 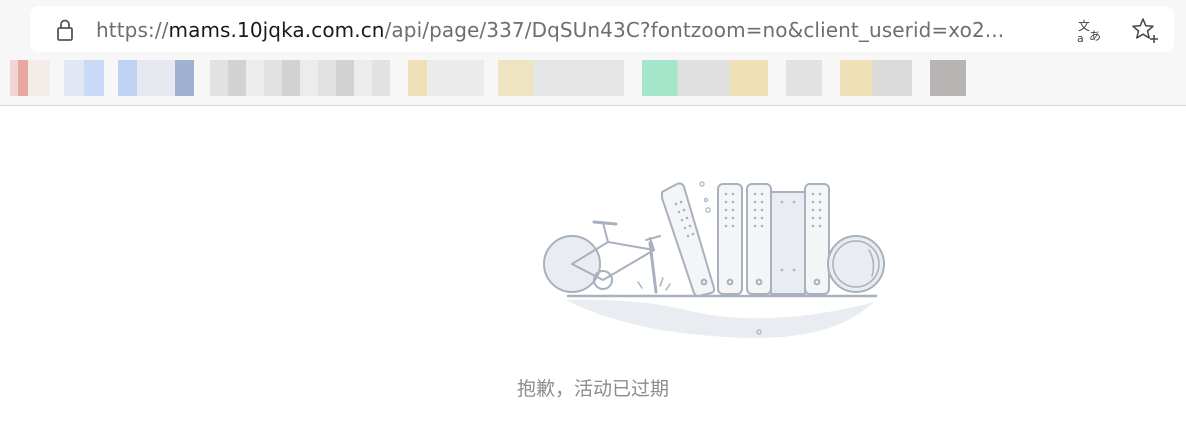 What do you see at coordinates (1145, 30) in the screenshot?
I see `star-icon` at bounding box center [1145, 30].